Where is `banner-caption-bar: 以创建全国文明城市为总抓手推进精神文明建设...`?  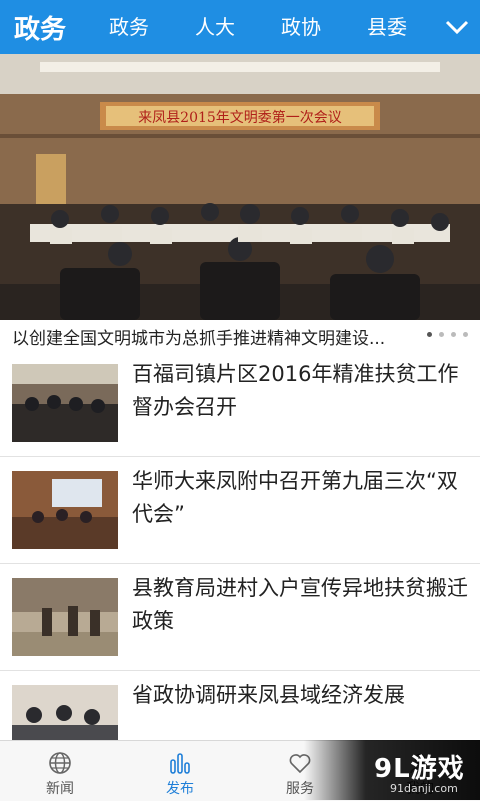
banner-caption-bar: 以创建全国文明城市为总抓手推进精神文明建设... is located at coordinates (240, 335).